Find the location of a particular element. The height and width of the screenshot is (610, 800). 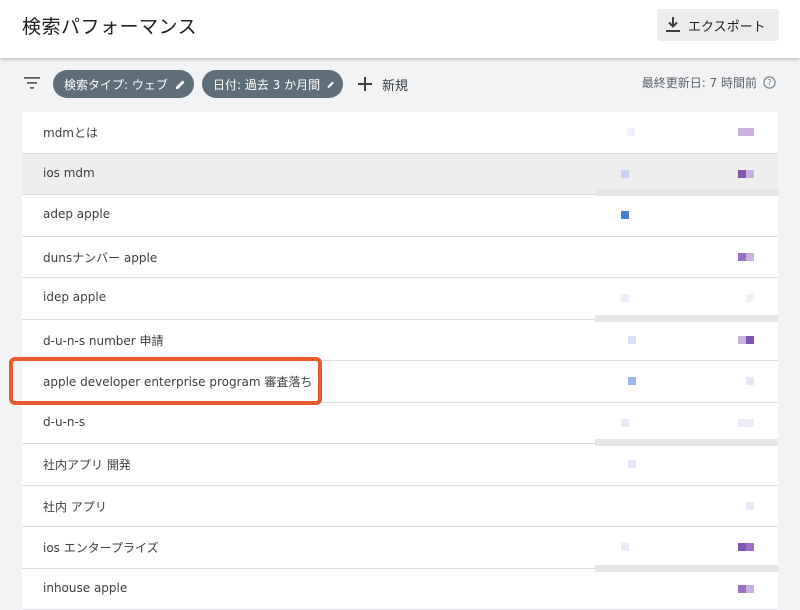

date-range-chip-label: 日付: 過去 3 か月間 is located at coordinates (266, 84).